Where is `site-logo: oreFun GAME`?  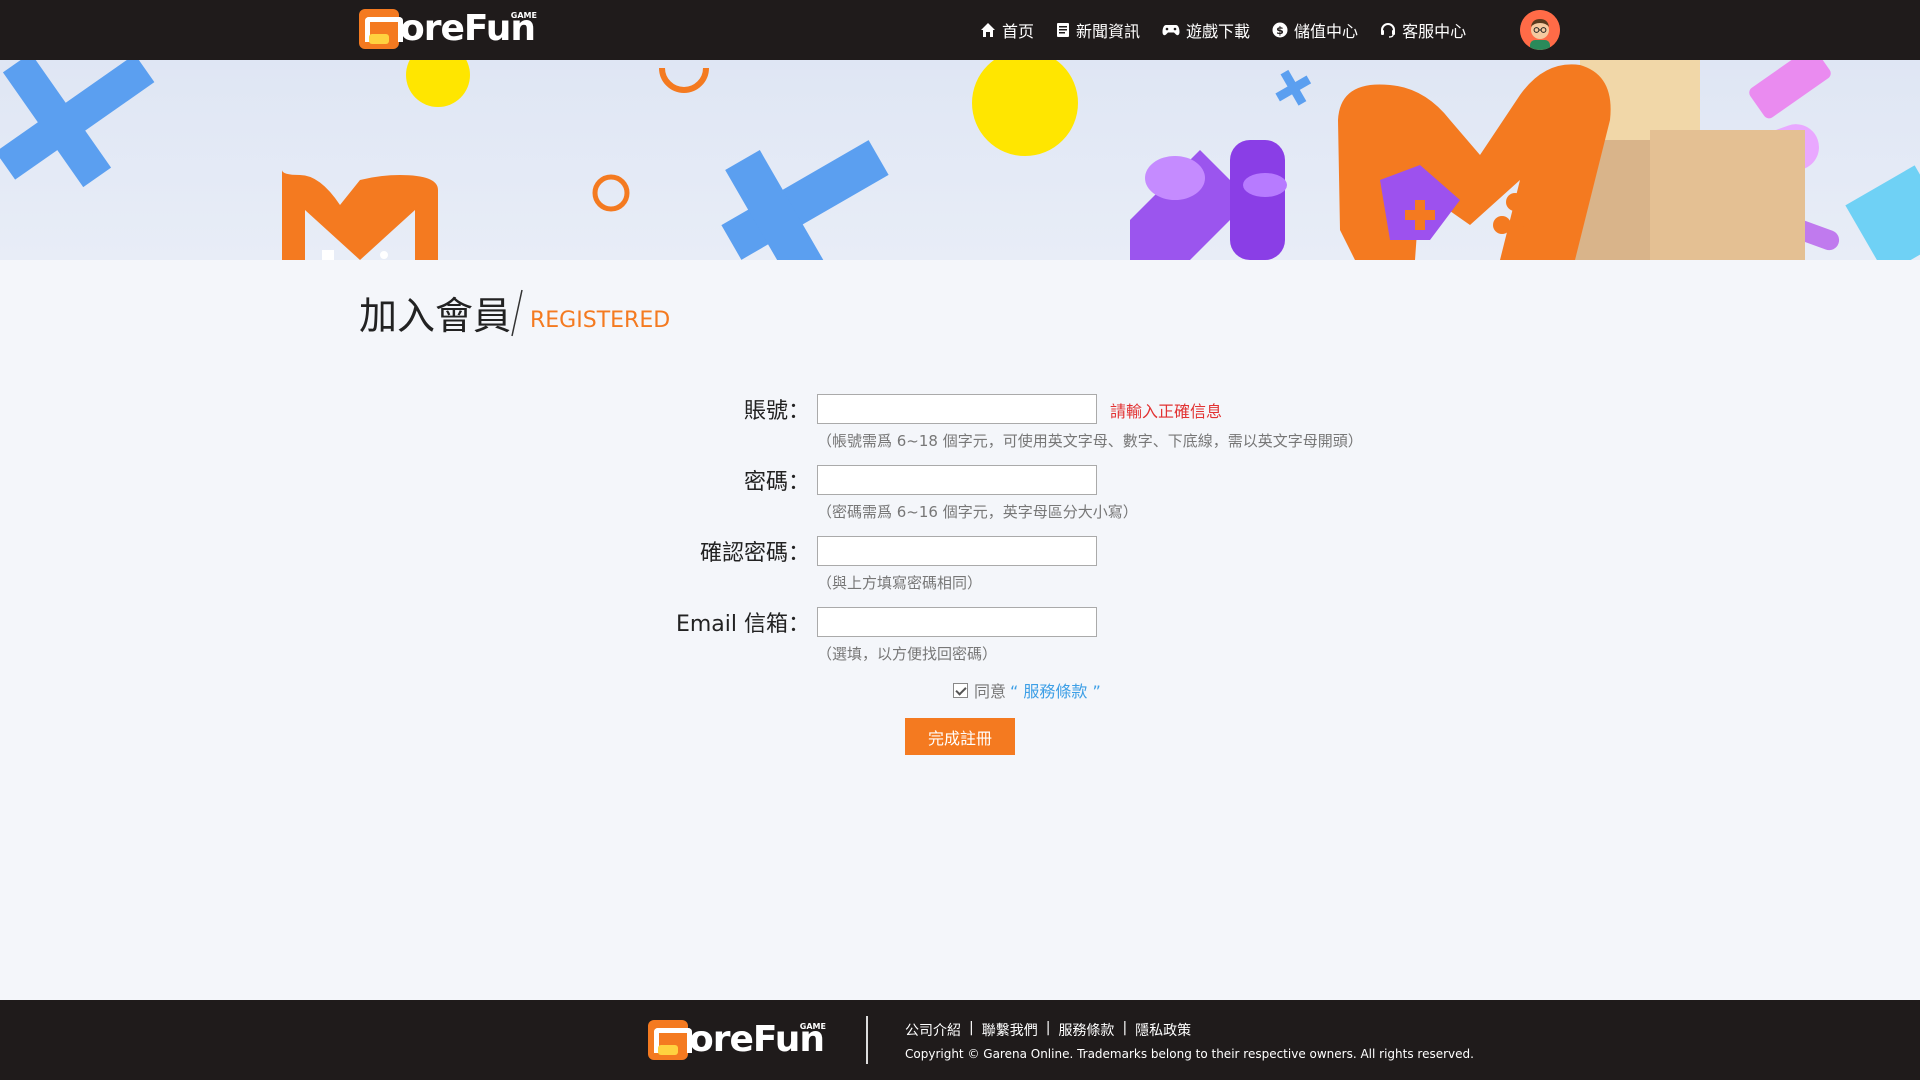
site-logo: oreFun GAME is located at coordinates (448, 29).